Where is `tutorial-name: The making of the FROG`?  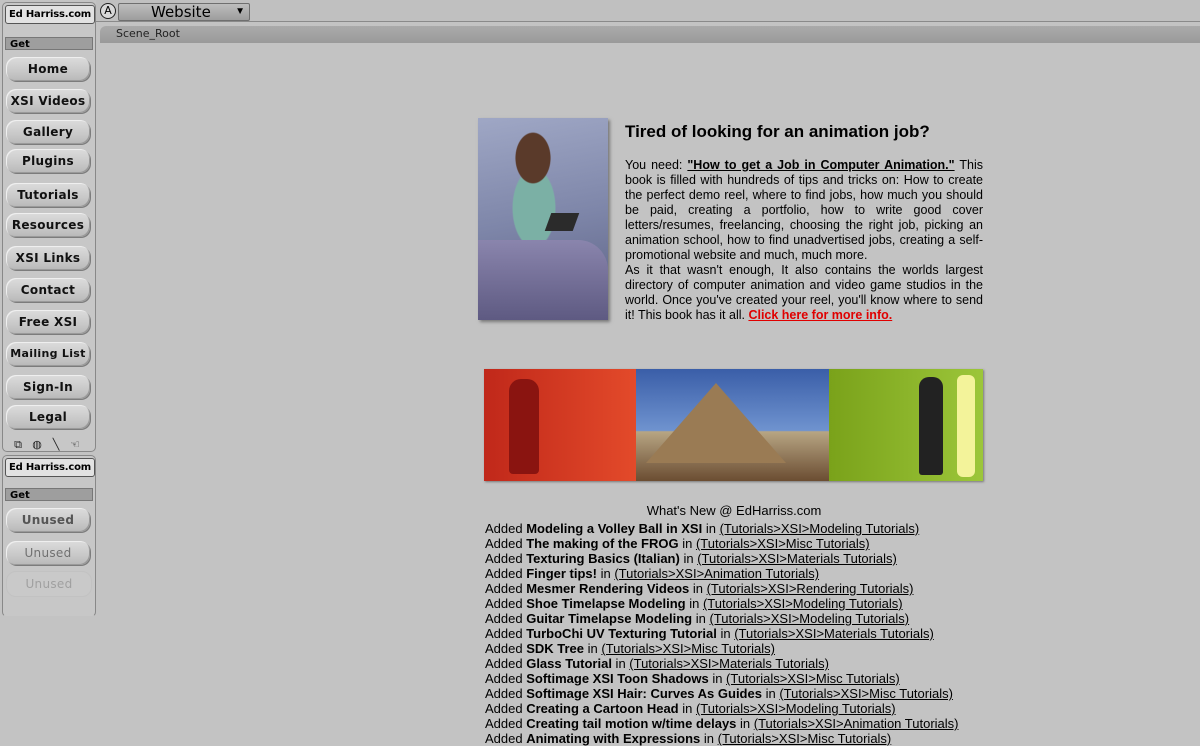
tutorial-name: The making of the FROG is located at coordinates (602, 543).